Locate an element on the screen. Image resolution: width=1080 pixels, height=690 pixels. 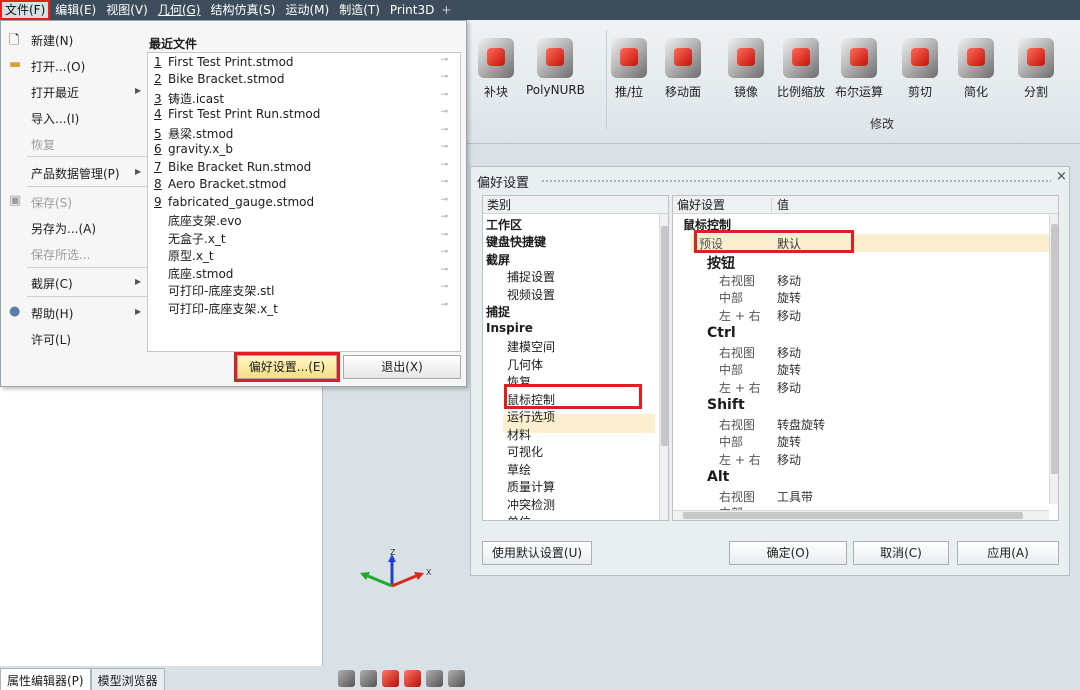
menu-print3d: Print3D is located at coordinates (412, 10).